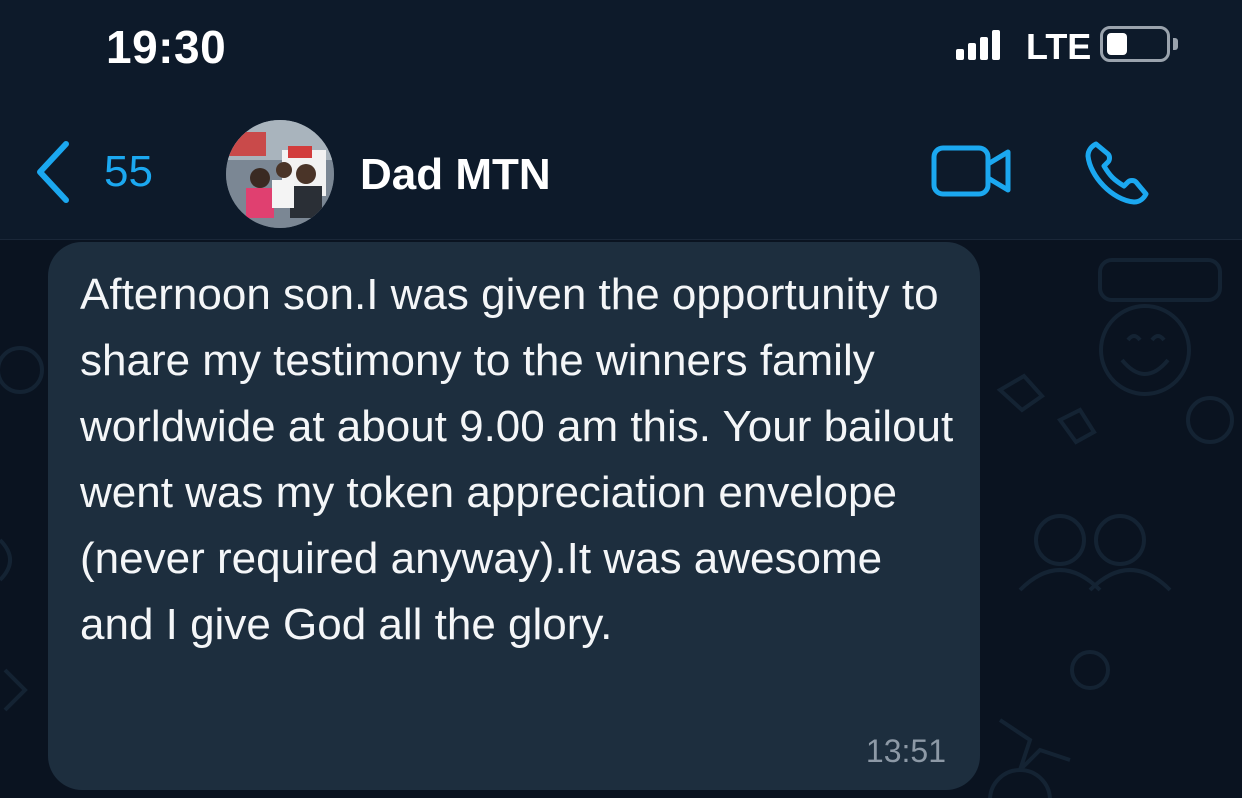  Describe the element at coordinates (621, 48) in the screenshot. I see `status-bar: 19:30 LTE` at that location.